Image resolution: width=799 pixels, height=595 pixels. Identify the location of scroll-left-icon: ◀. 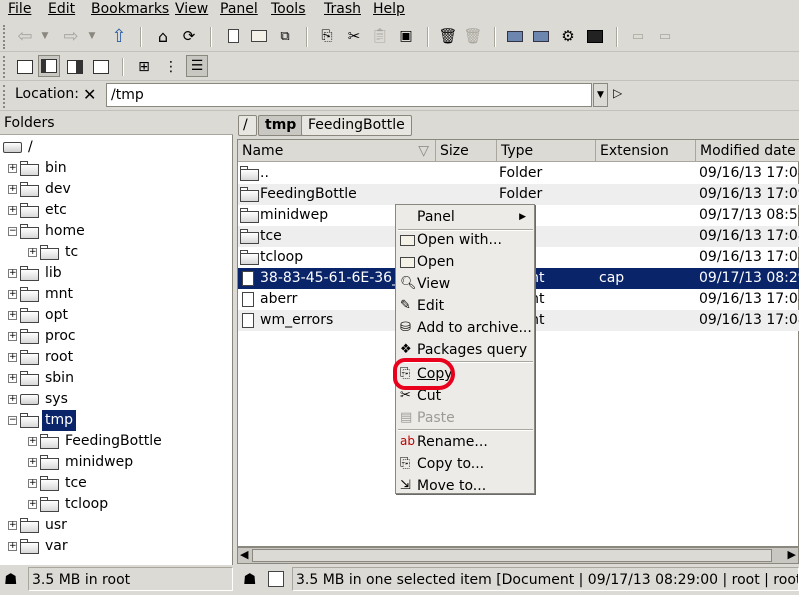
(244, 554).